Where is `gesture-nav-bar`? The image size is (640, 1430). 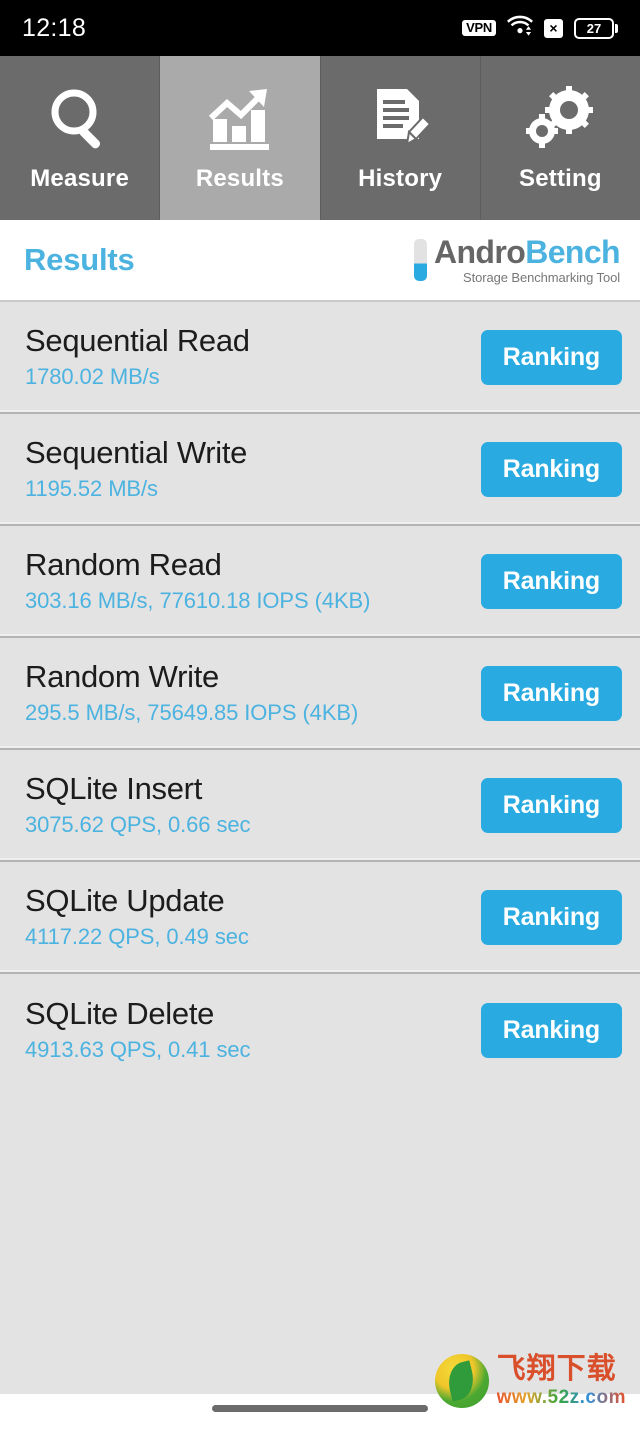
gesture-nav-bar is located at coordinates (320, 1408).